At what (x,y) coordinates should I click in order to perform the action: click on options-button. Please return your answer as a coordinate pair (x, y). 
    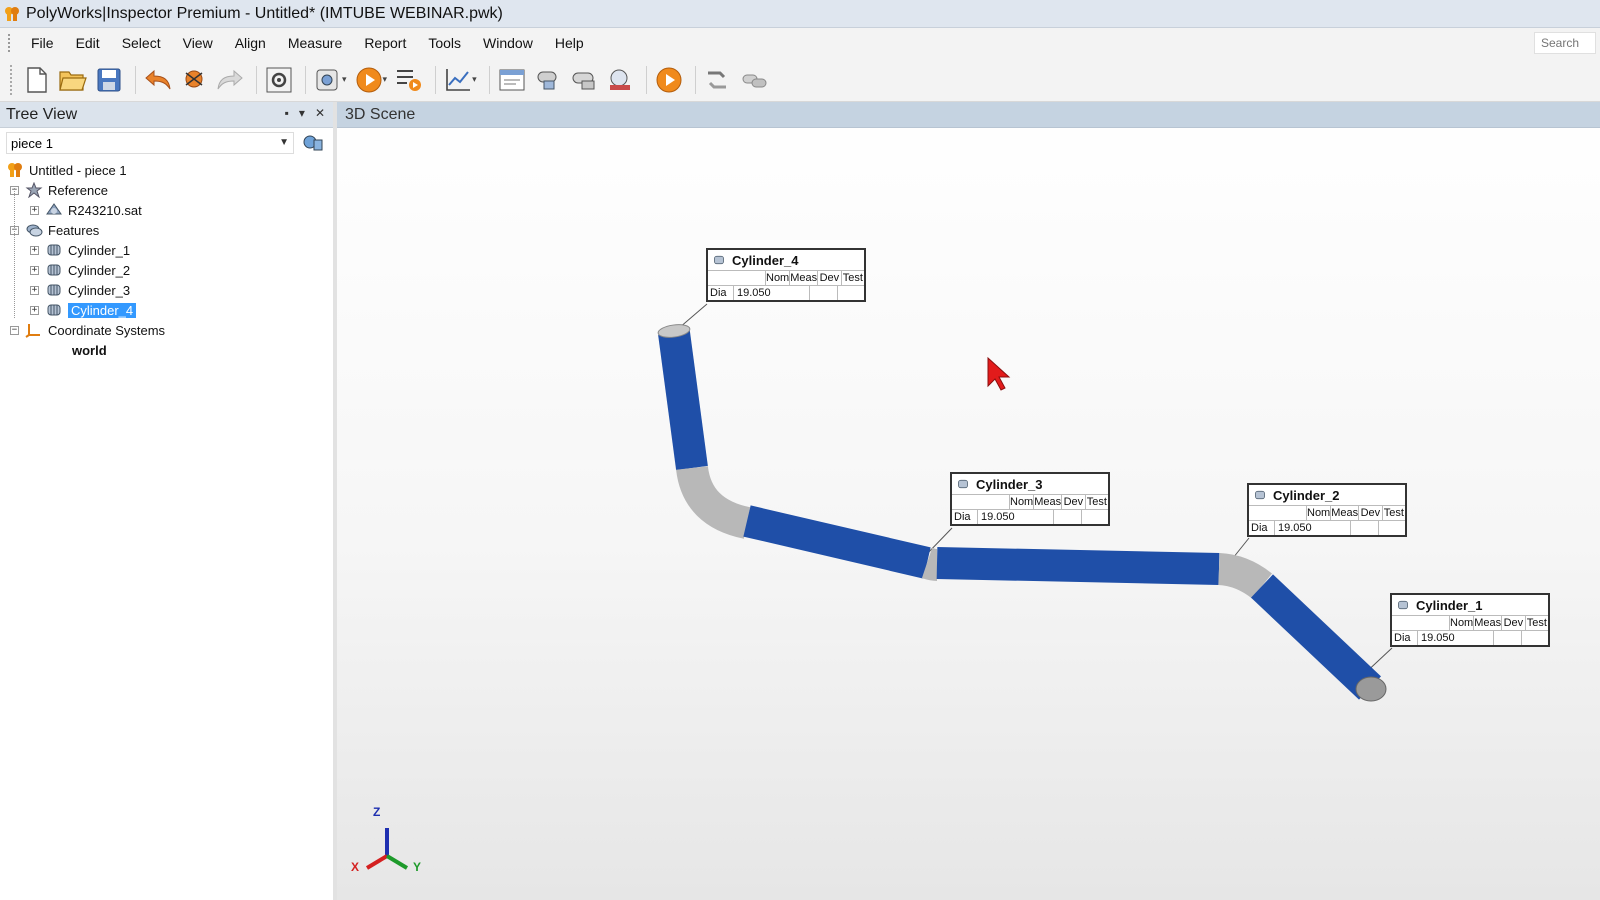
    Looking at the image, I should click on (279, 80).